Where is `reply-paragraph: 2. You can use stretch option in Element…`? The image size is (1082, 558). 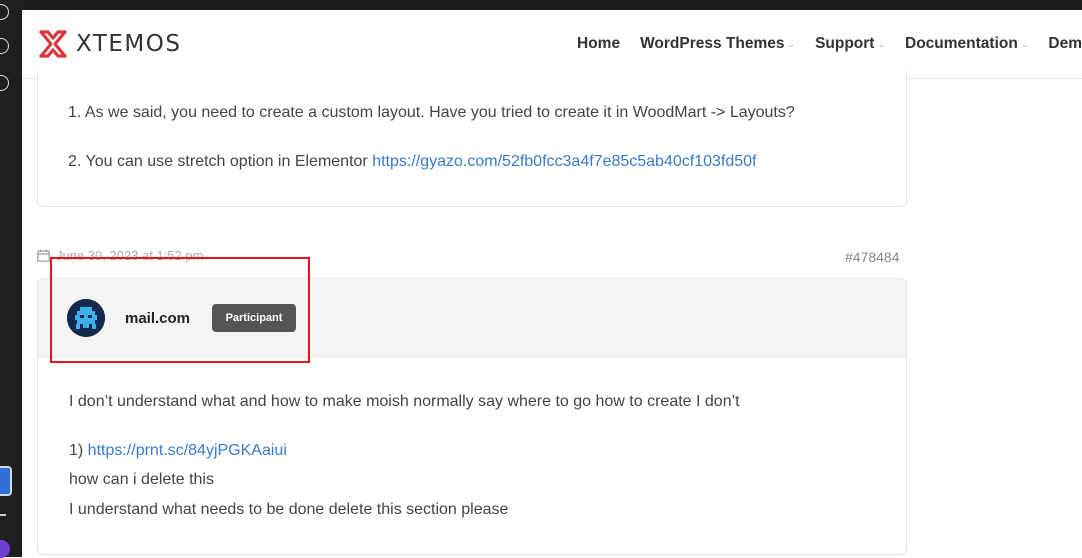
reply-paragraph: 2. You can use stretch option in Element… is located at coordinates (412, 161).